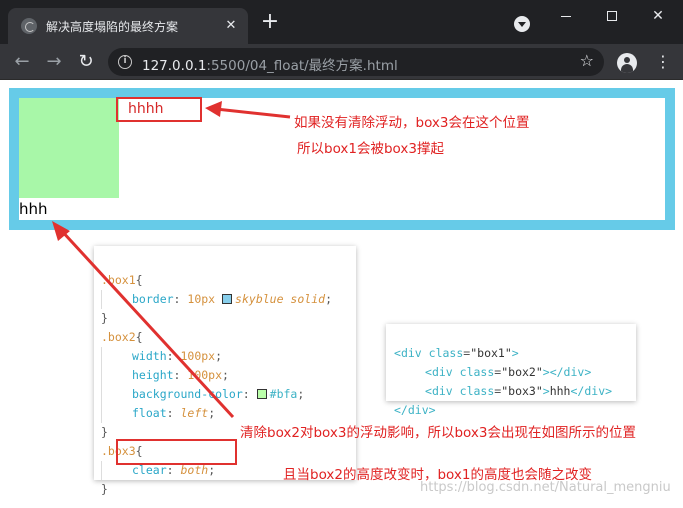  What do you see at coordinates (149, 470) in the screenshot?
I see `code-property: clear` at bounding box center [149, 470].